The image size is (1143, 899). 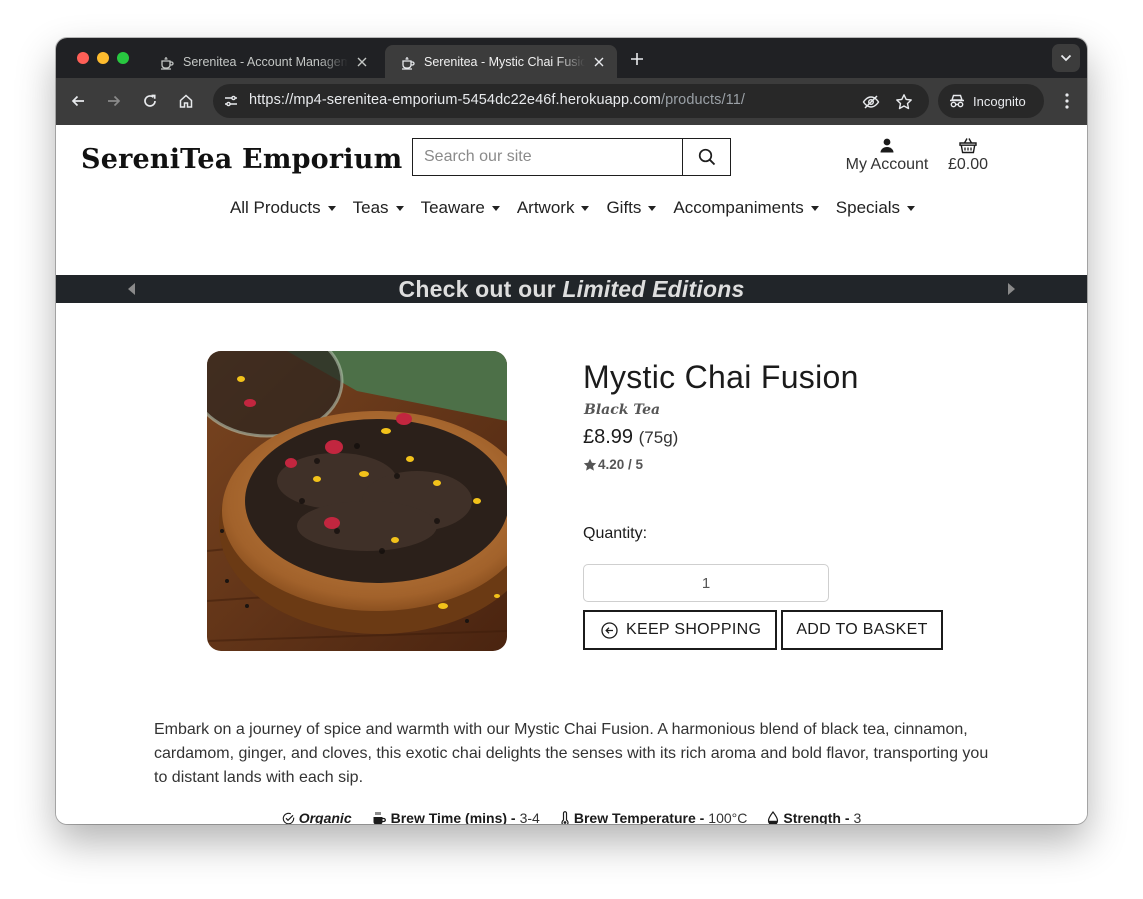 What do you see at coordinates (608, 437) in the screenshot?
I see `product-price: £8.99` at bounding box center [608, 437].